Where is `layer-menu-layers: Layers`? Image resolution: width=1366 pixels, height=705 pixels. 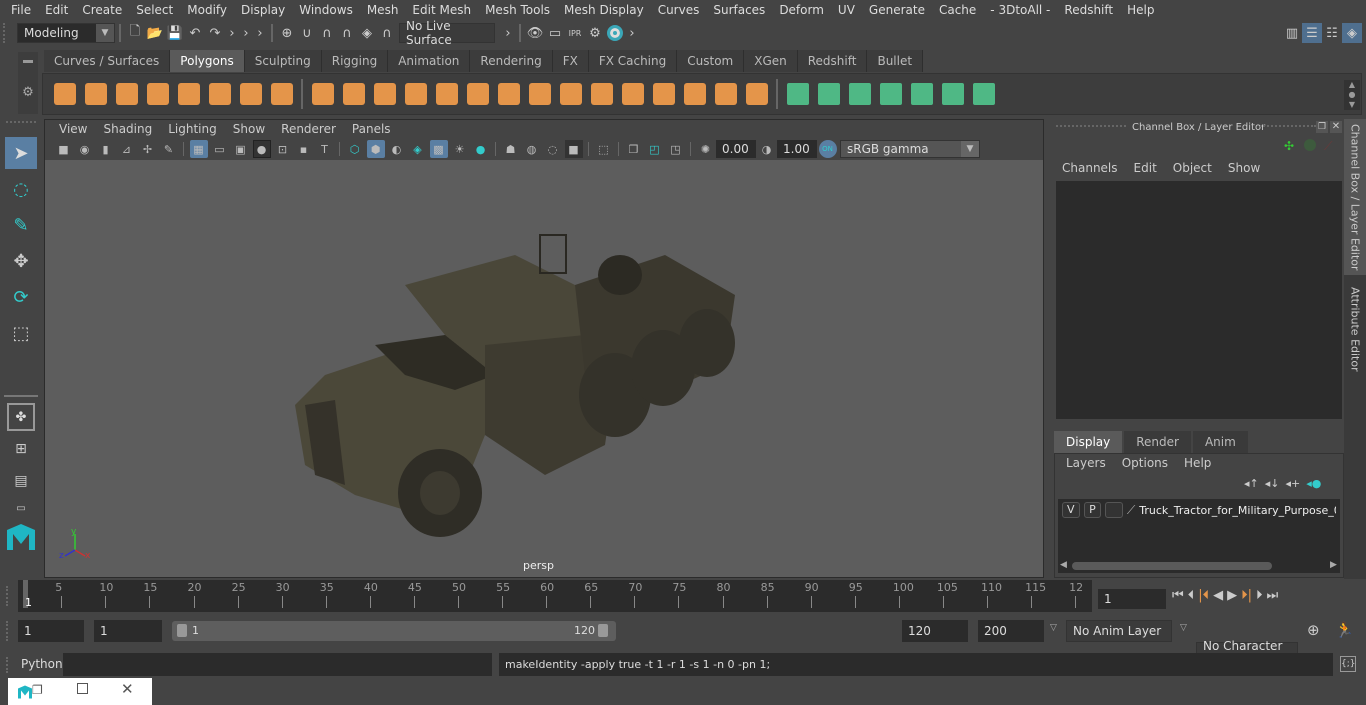 layer-menu-layers: Layers is located at coordinates (1086, 463).